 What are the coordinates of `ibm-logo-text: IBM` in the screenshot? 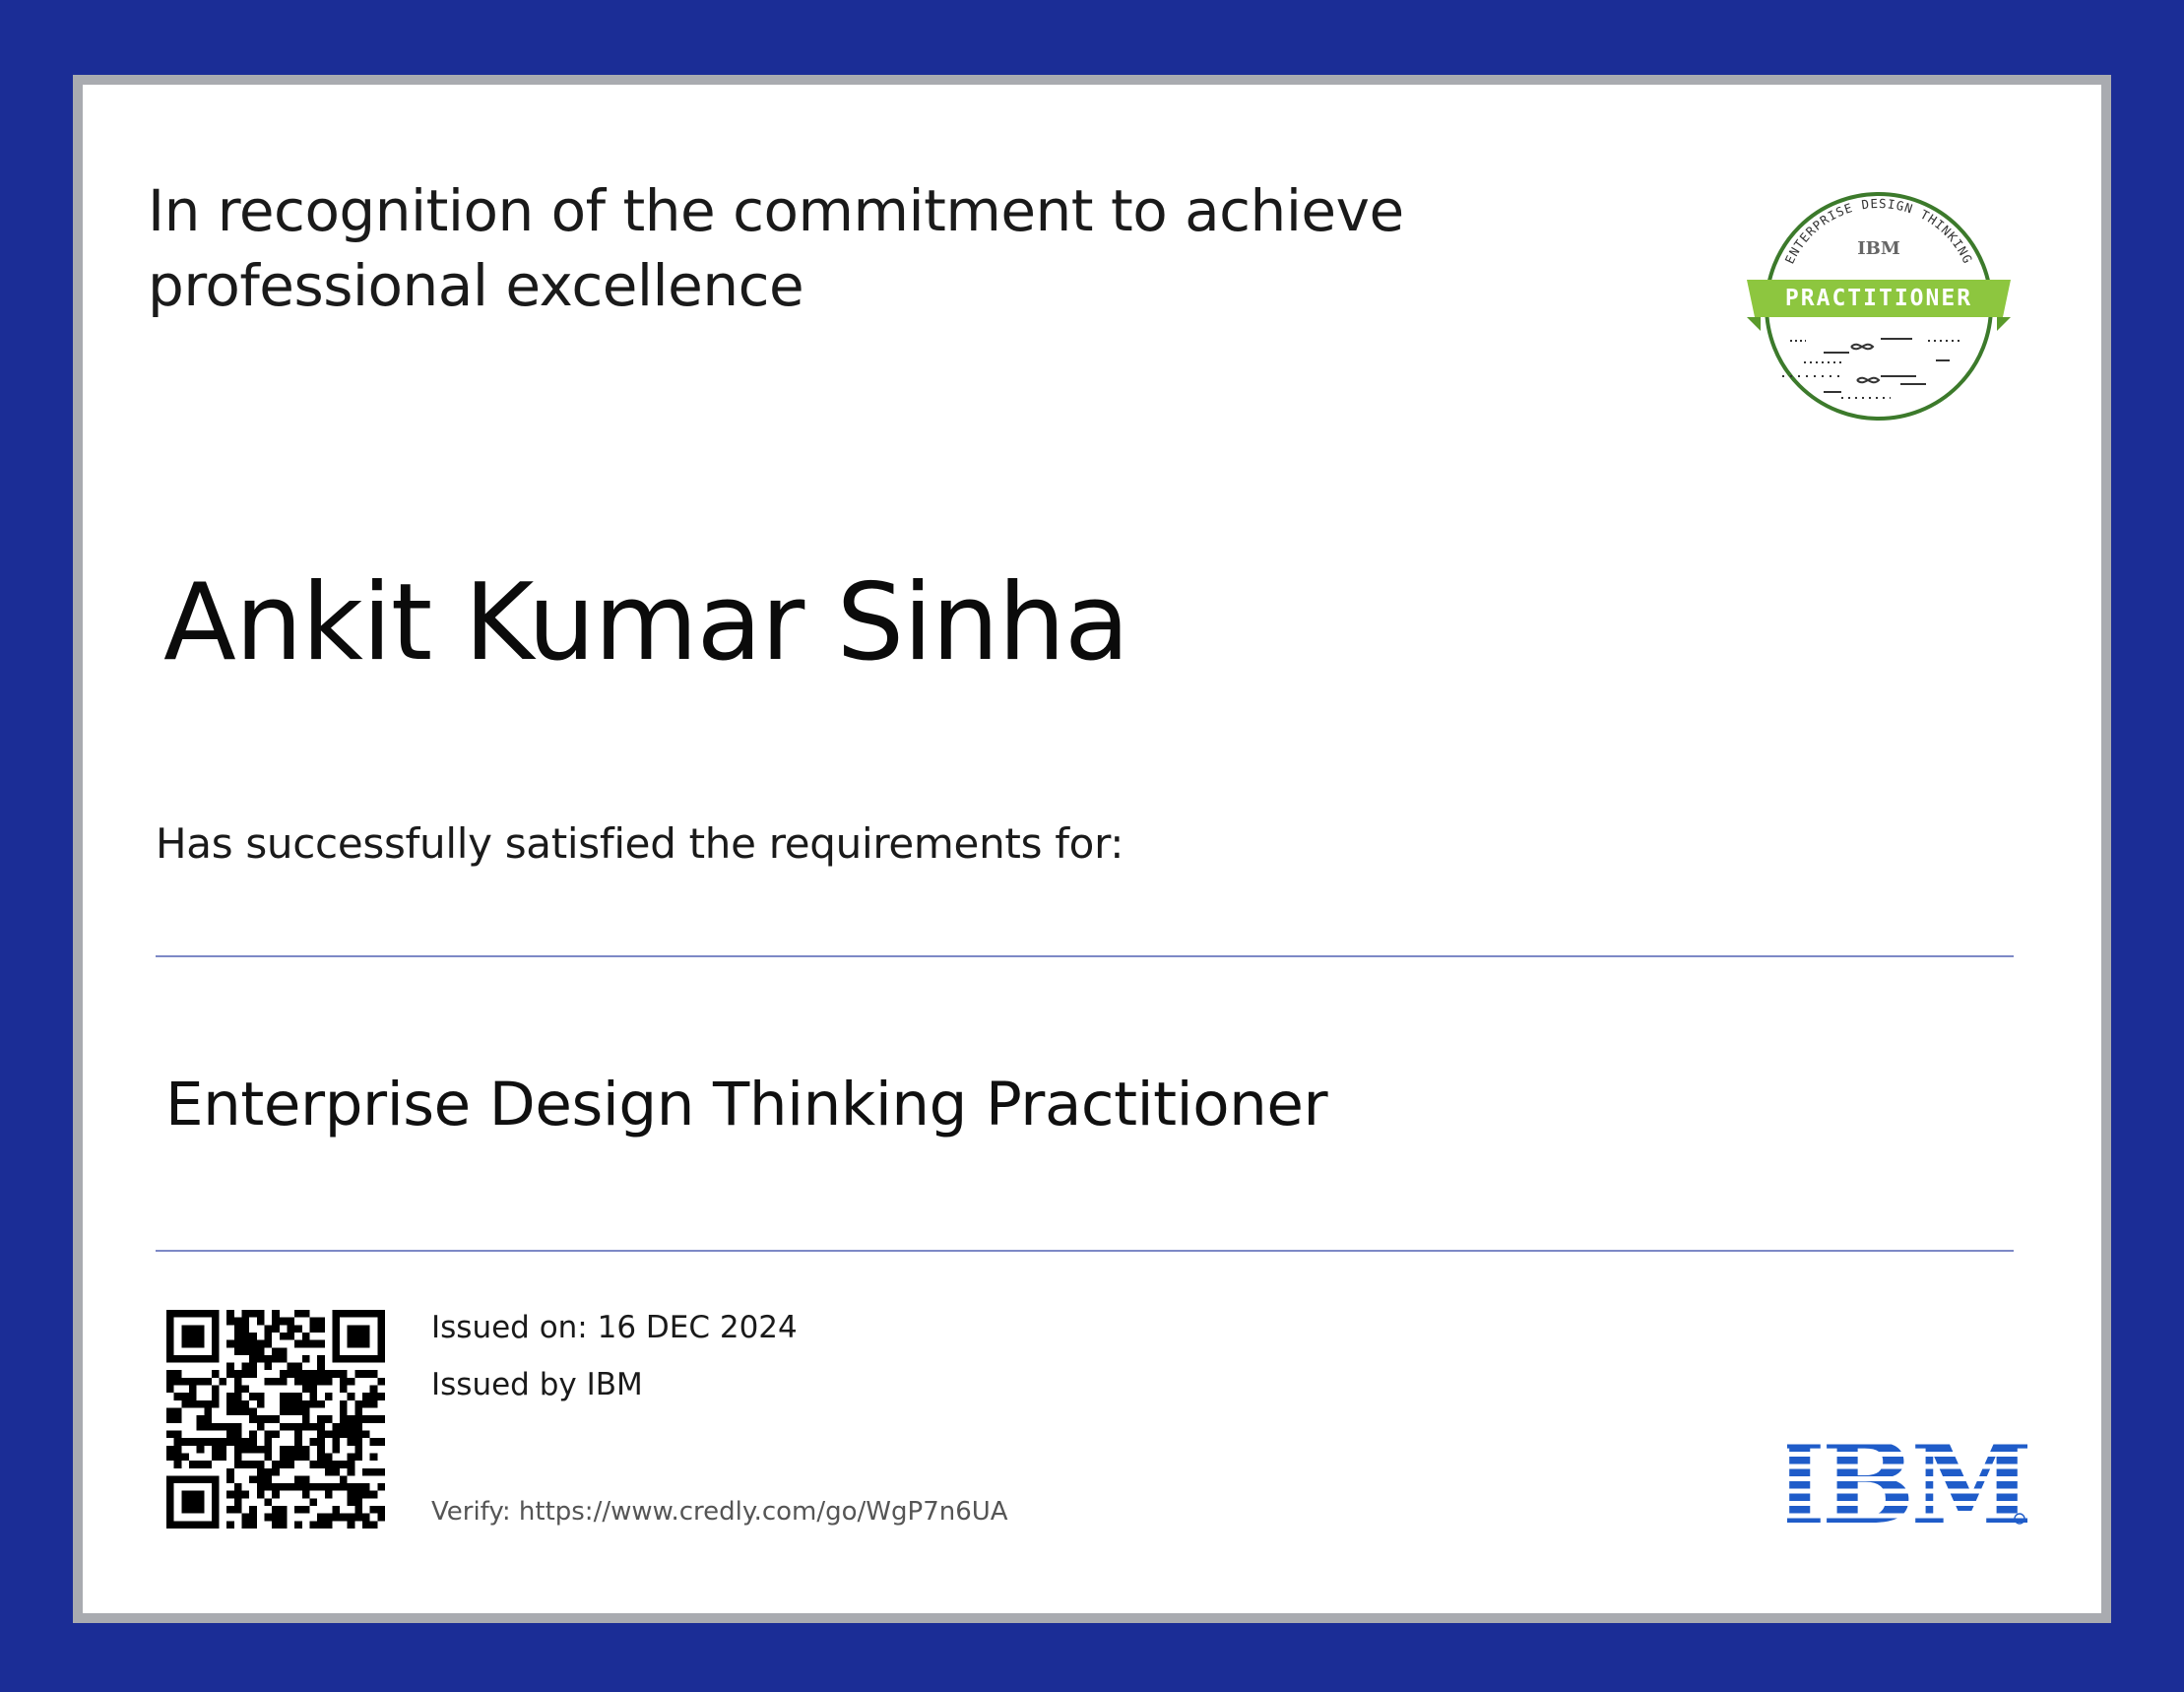 It's located at (1907, 1481).